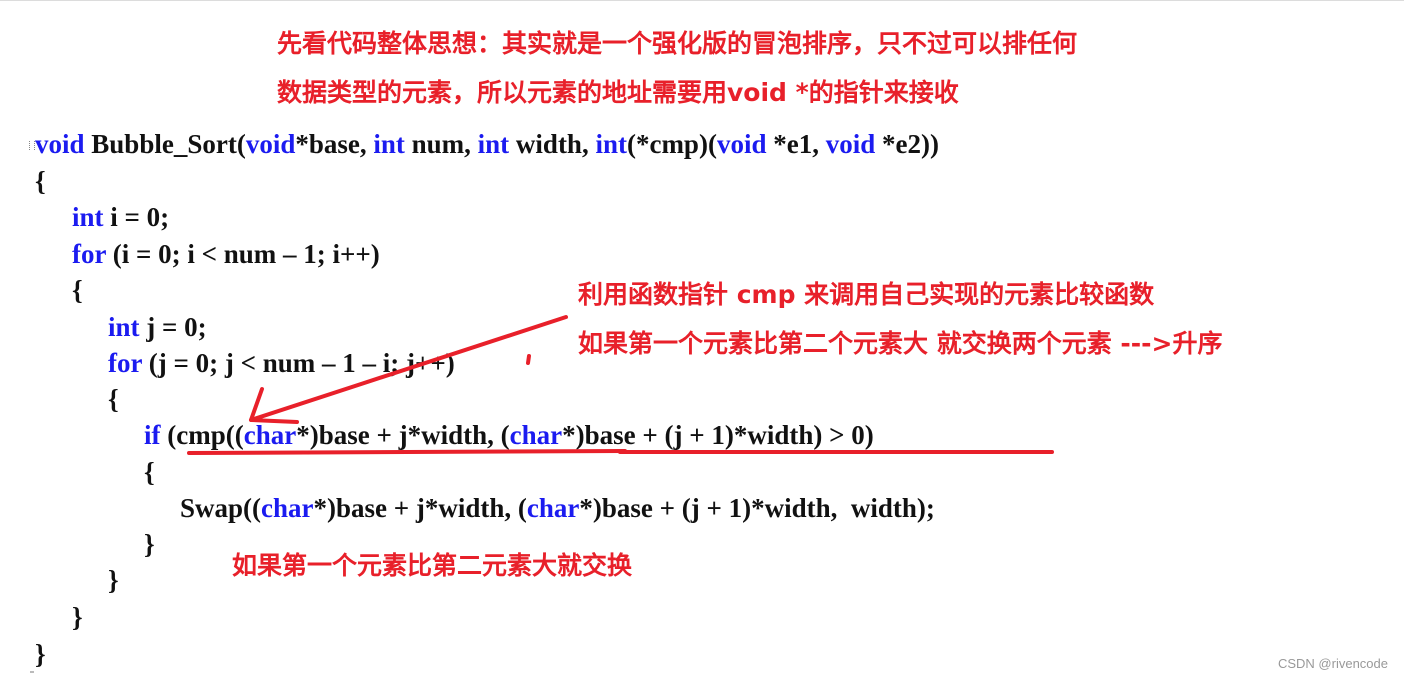 This screenshot has width=1404, height=679. Describe the element at coordinates (528, 359) in the screenshot. I see `stray-mark` at that location.